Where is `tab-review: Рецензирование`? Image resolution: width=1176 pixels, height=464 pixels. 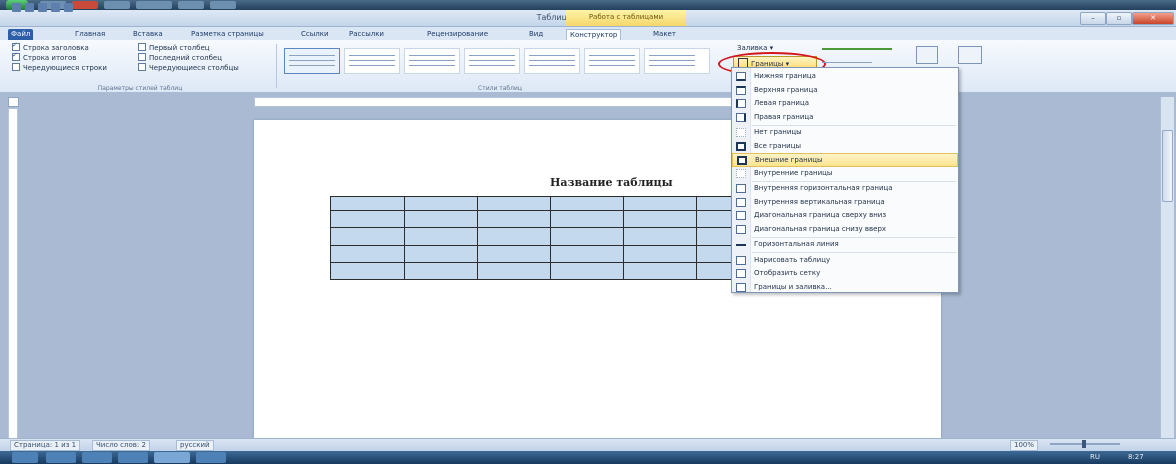
tab-review: Рецензирование is located at coordinates (457, 34).